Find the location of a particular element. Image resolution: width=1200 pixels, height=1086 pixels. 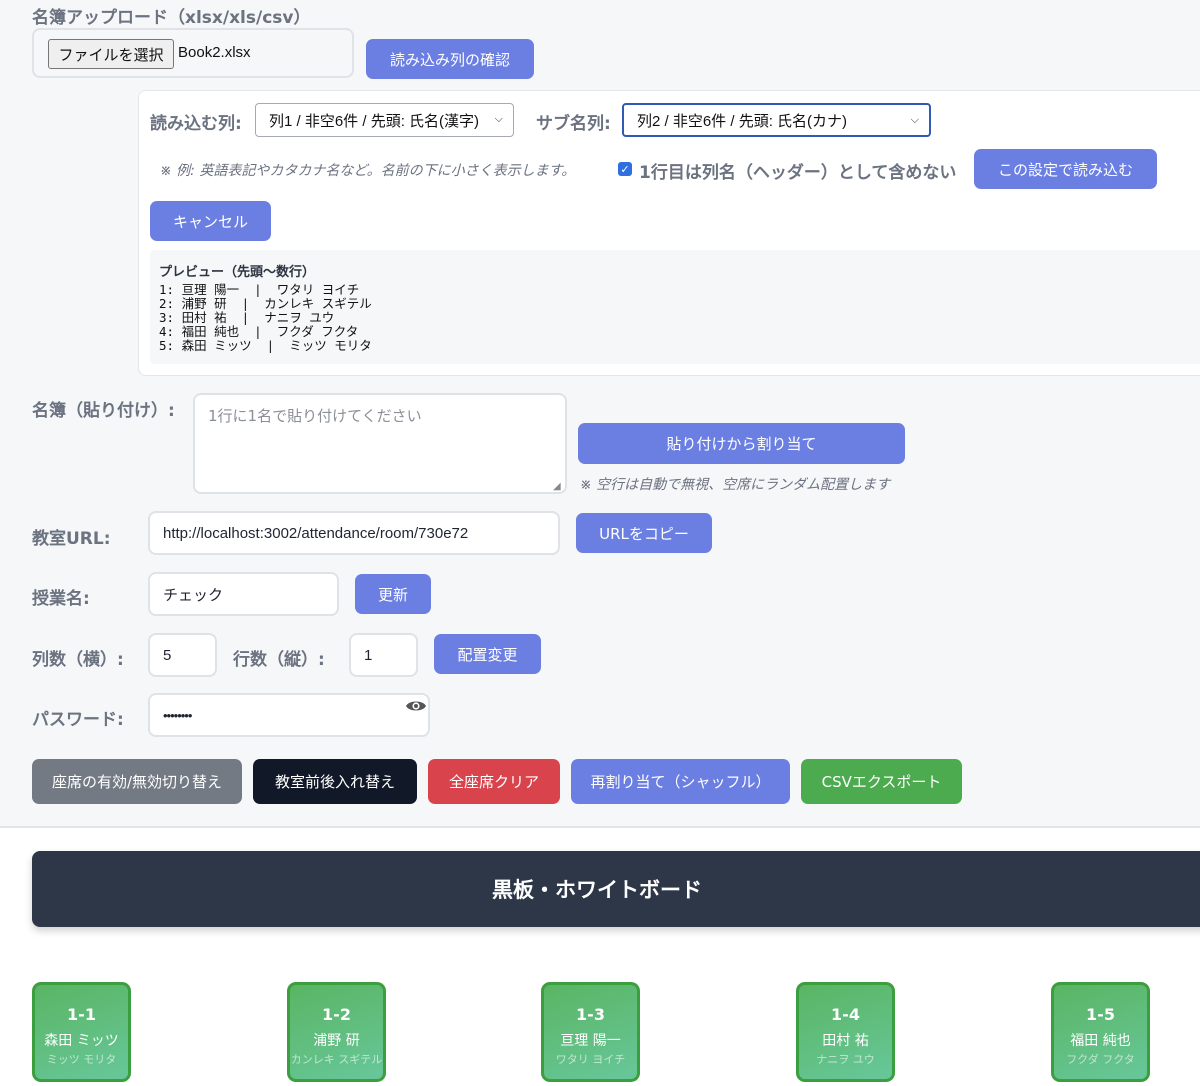

update-class-button: 更新 is located at coordinates (393, 594).